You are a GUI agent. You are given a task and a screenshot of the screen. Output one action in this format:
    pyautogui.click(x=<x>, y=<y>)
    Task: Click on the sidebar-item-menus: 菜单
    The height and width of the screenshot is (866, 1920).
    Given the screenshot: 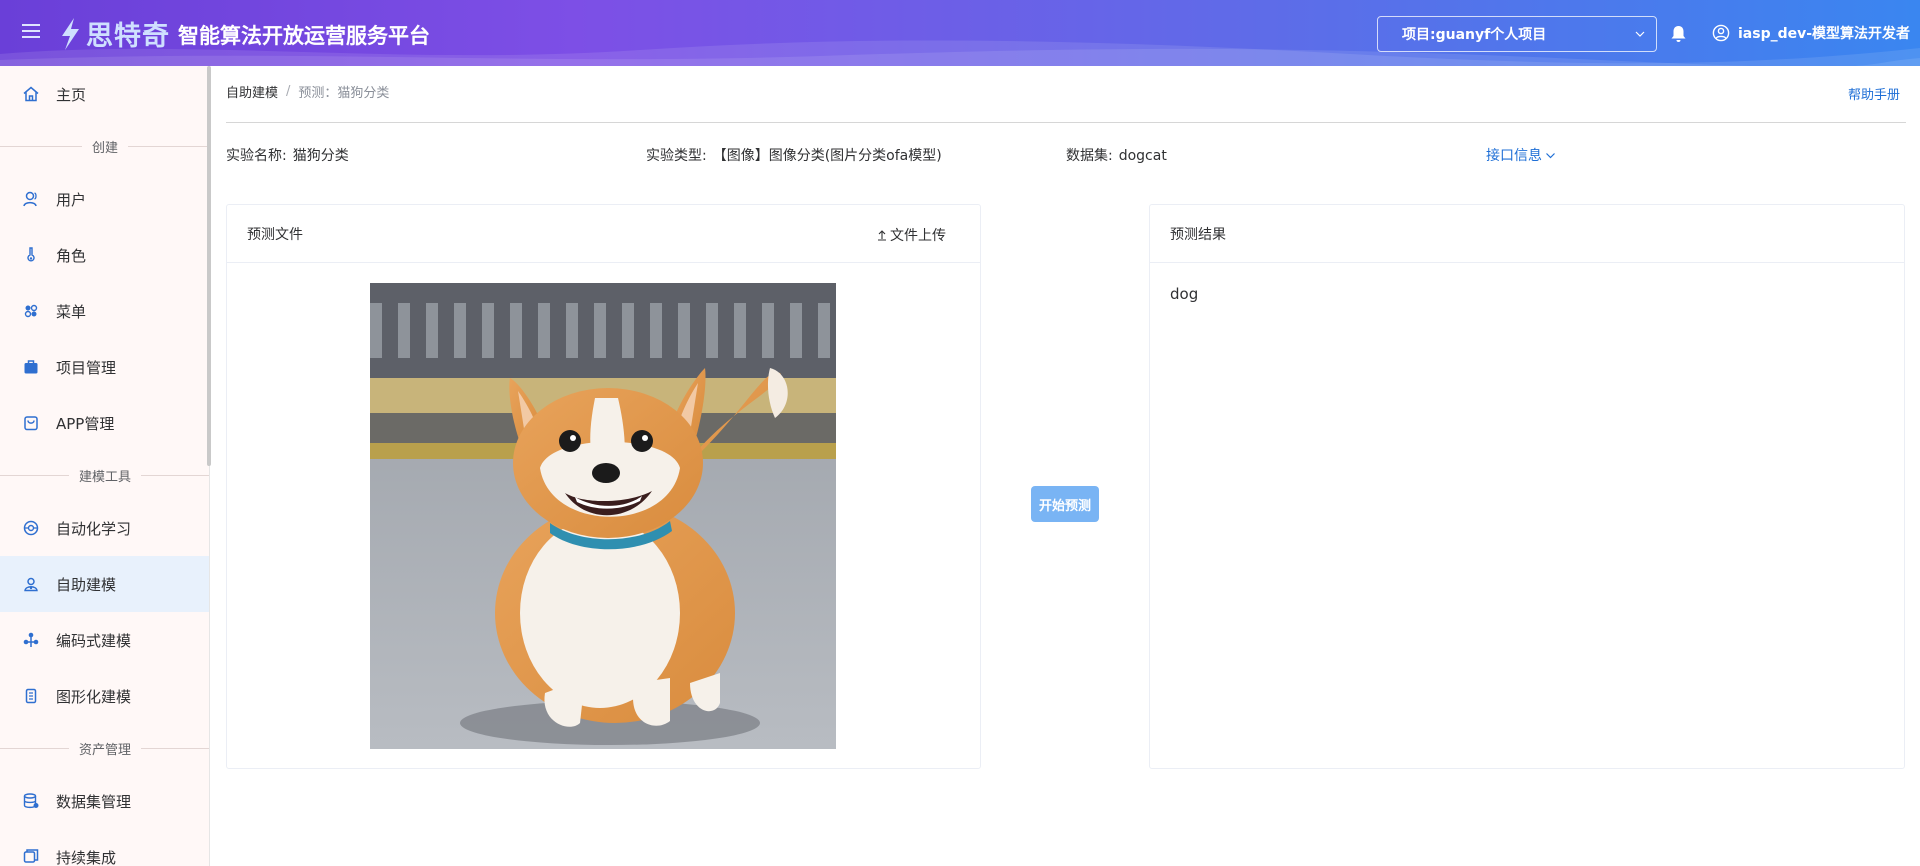 What is the action you would take?
    pyautogui.click(x=104, y=311)
    